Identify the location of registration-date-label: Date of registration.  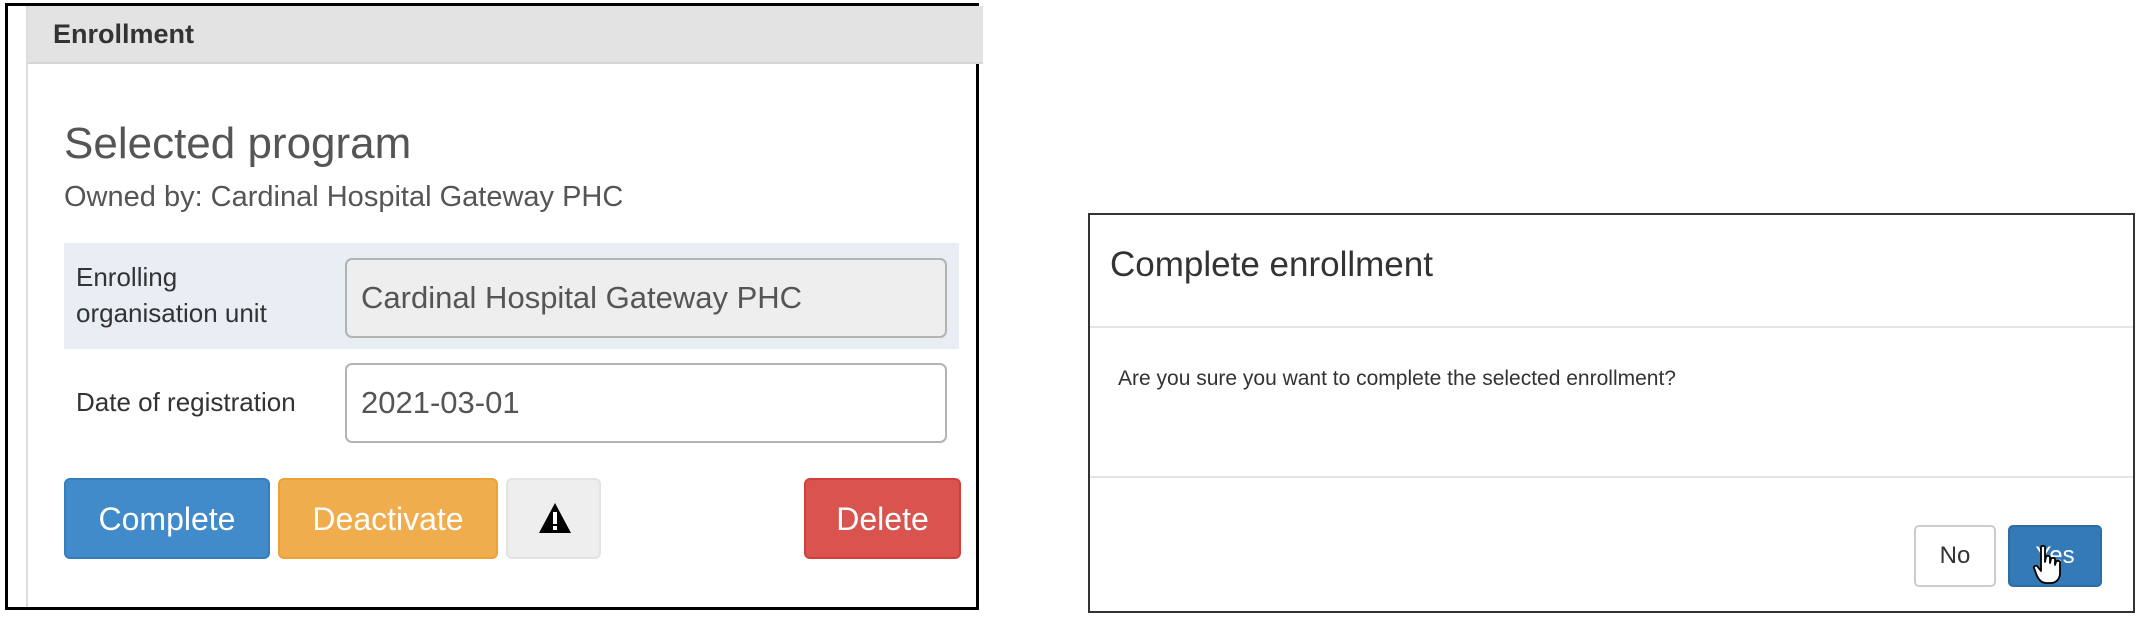
(186, 402).